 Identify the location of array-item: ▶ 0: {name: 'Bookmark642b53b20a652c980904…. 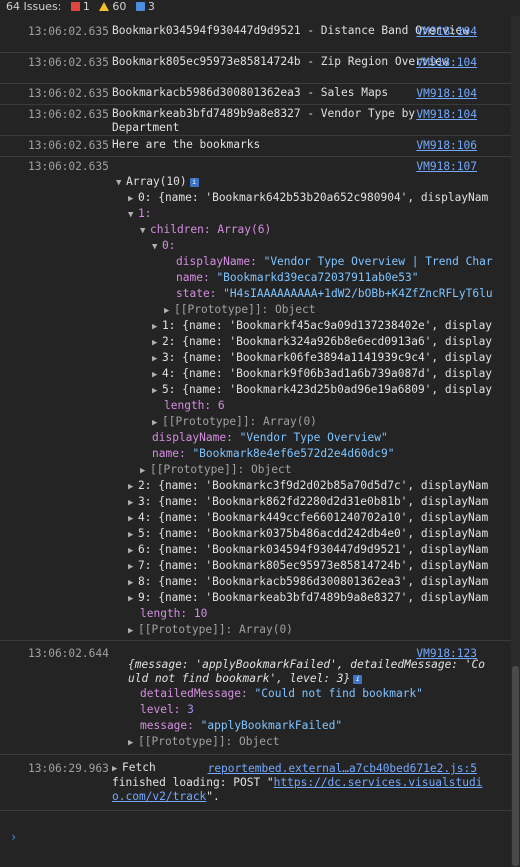
(266, 198).